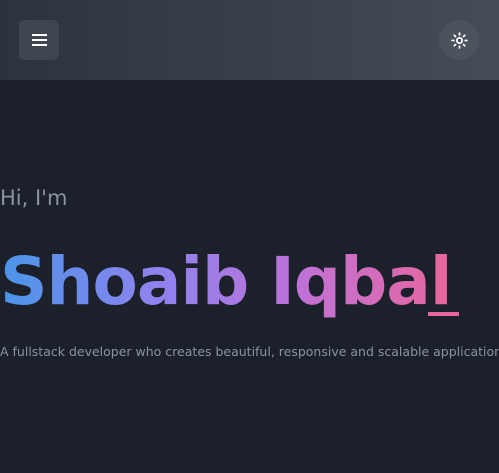  I want to click on typing-cursor, so click(443, 314).